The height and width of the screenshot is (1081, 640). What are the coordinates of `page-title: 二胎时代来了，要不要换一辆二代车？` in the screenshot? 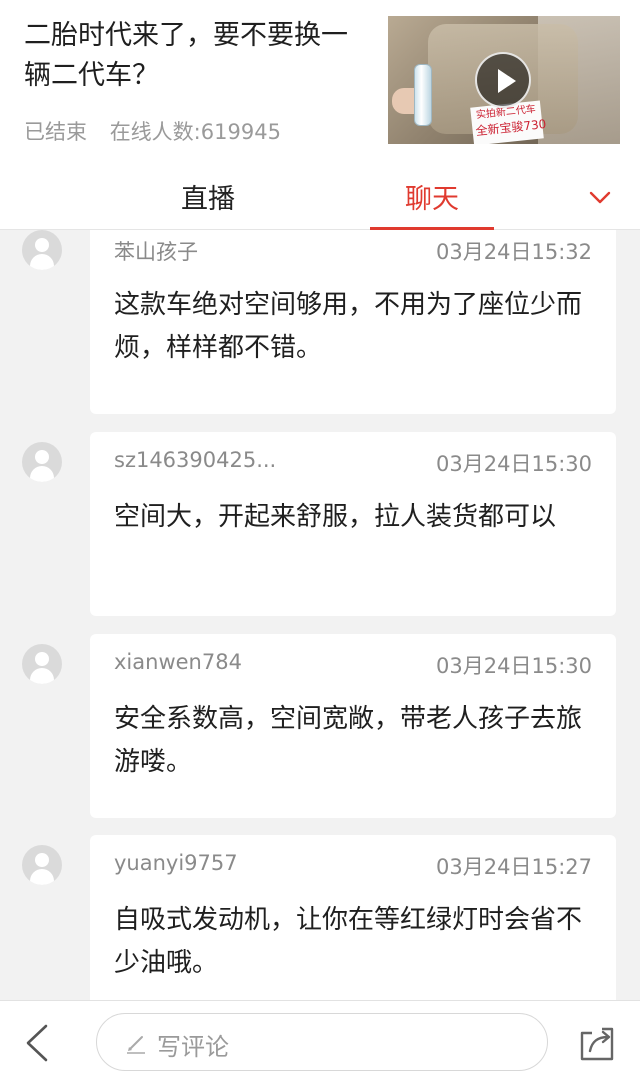 It's located at (186, 55).